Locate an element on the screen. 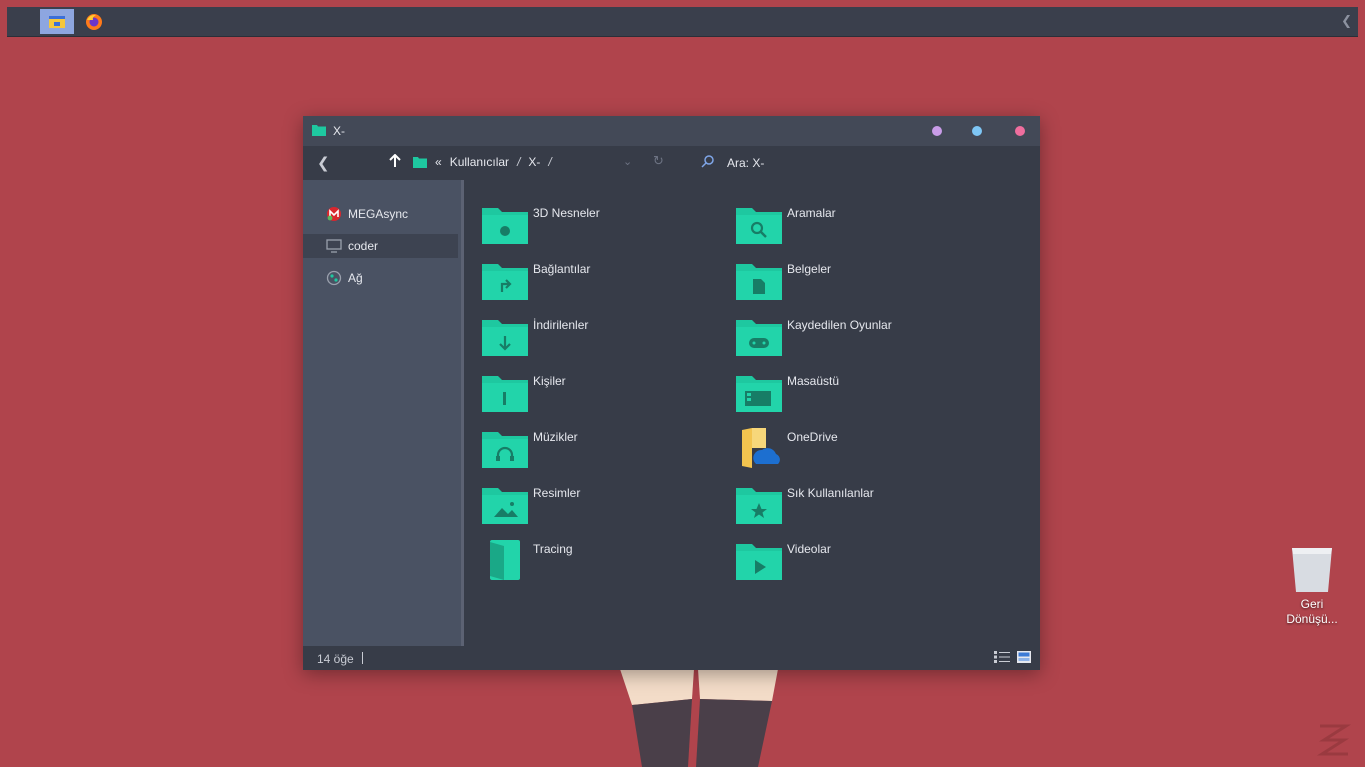  onedrive-folder-icon is located at coordinates (761, 448).